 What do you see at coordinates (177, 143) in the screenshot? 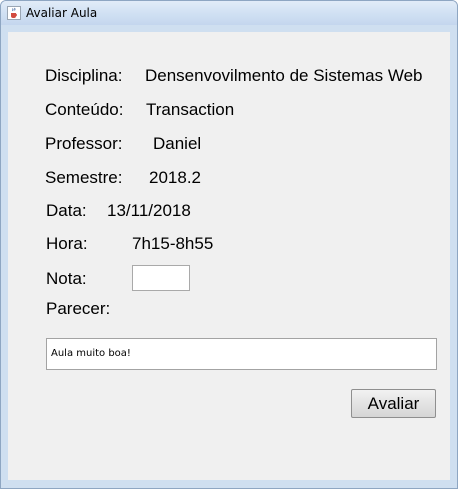
I see `professor-value: Daniel` at bounding box center [177, 143].